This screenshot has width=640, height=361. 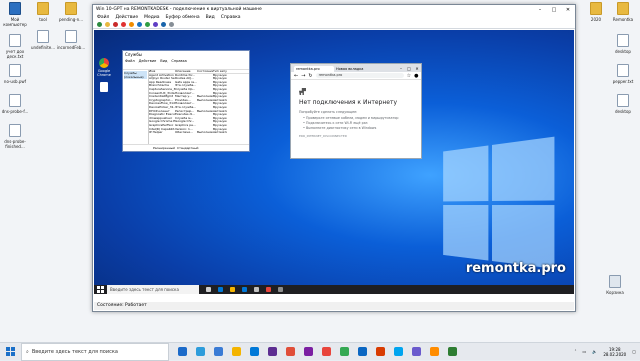 I want to click on store-icon, so click(x=244, y=289).